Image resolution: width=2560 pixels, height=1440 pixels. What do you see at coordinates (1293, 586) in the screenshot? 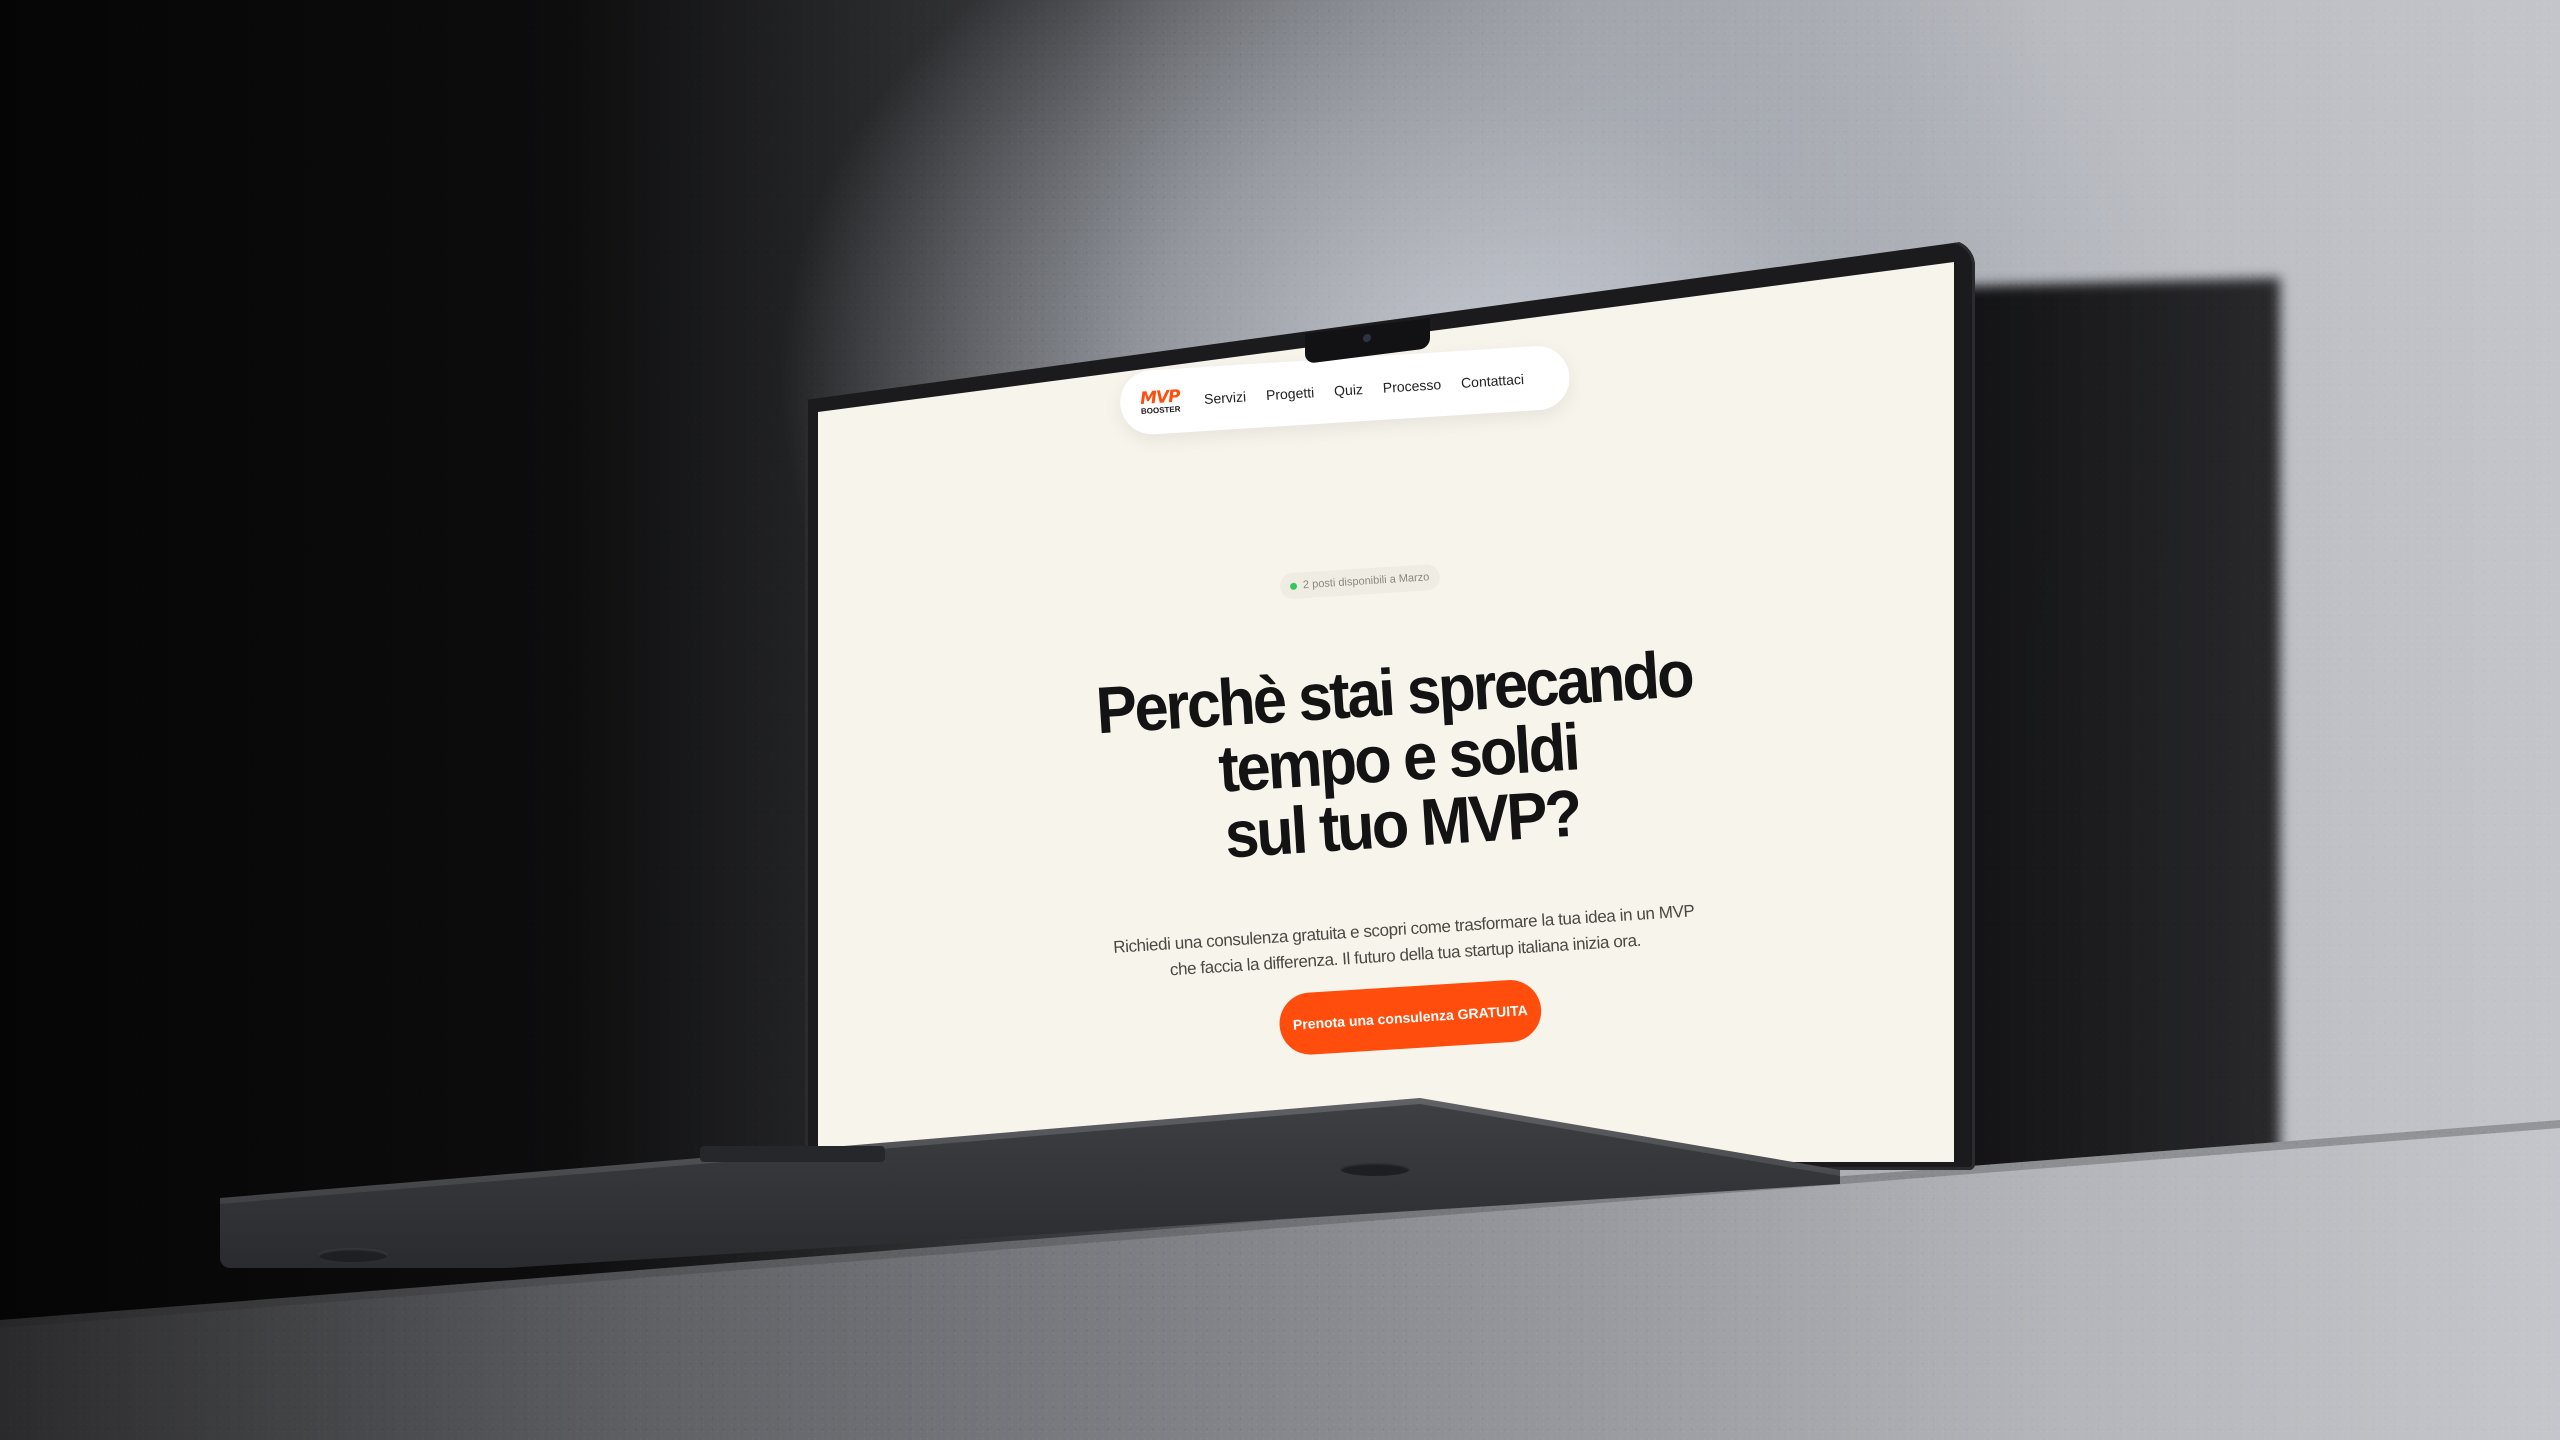
I see `status-dot-icon` at bounding box center [1293, 586].